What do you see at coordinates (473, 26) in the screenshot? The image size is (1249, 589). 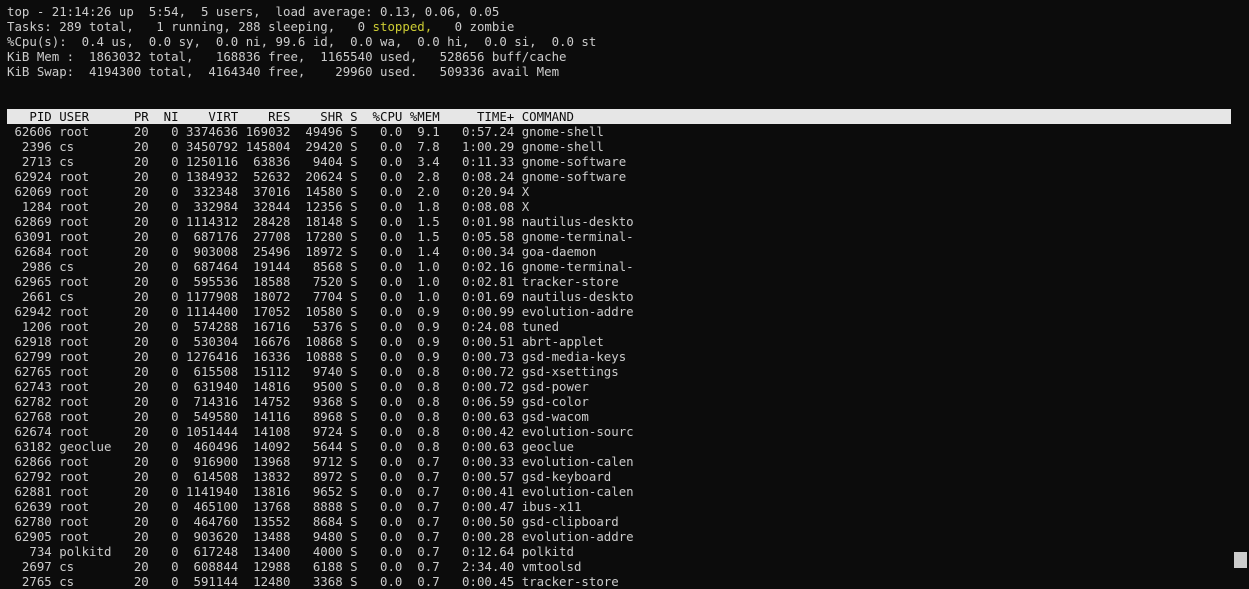 I see `tasks-zombie: 0 zombie` at bounding box center [473, 26].